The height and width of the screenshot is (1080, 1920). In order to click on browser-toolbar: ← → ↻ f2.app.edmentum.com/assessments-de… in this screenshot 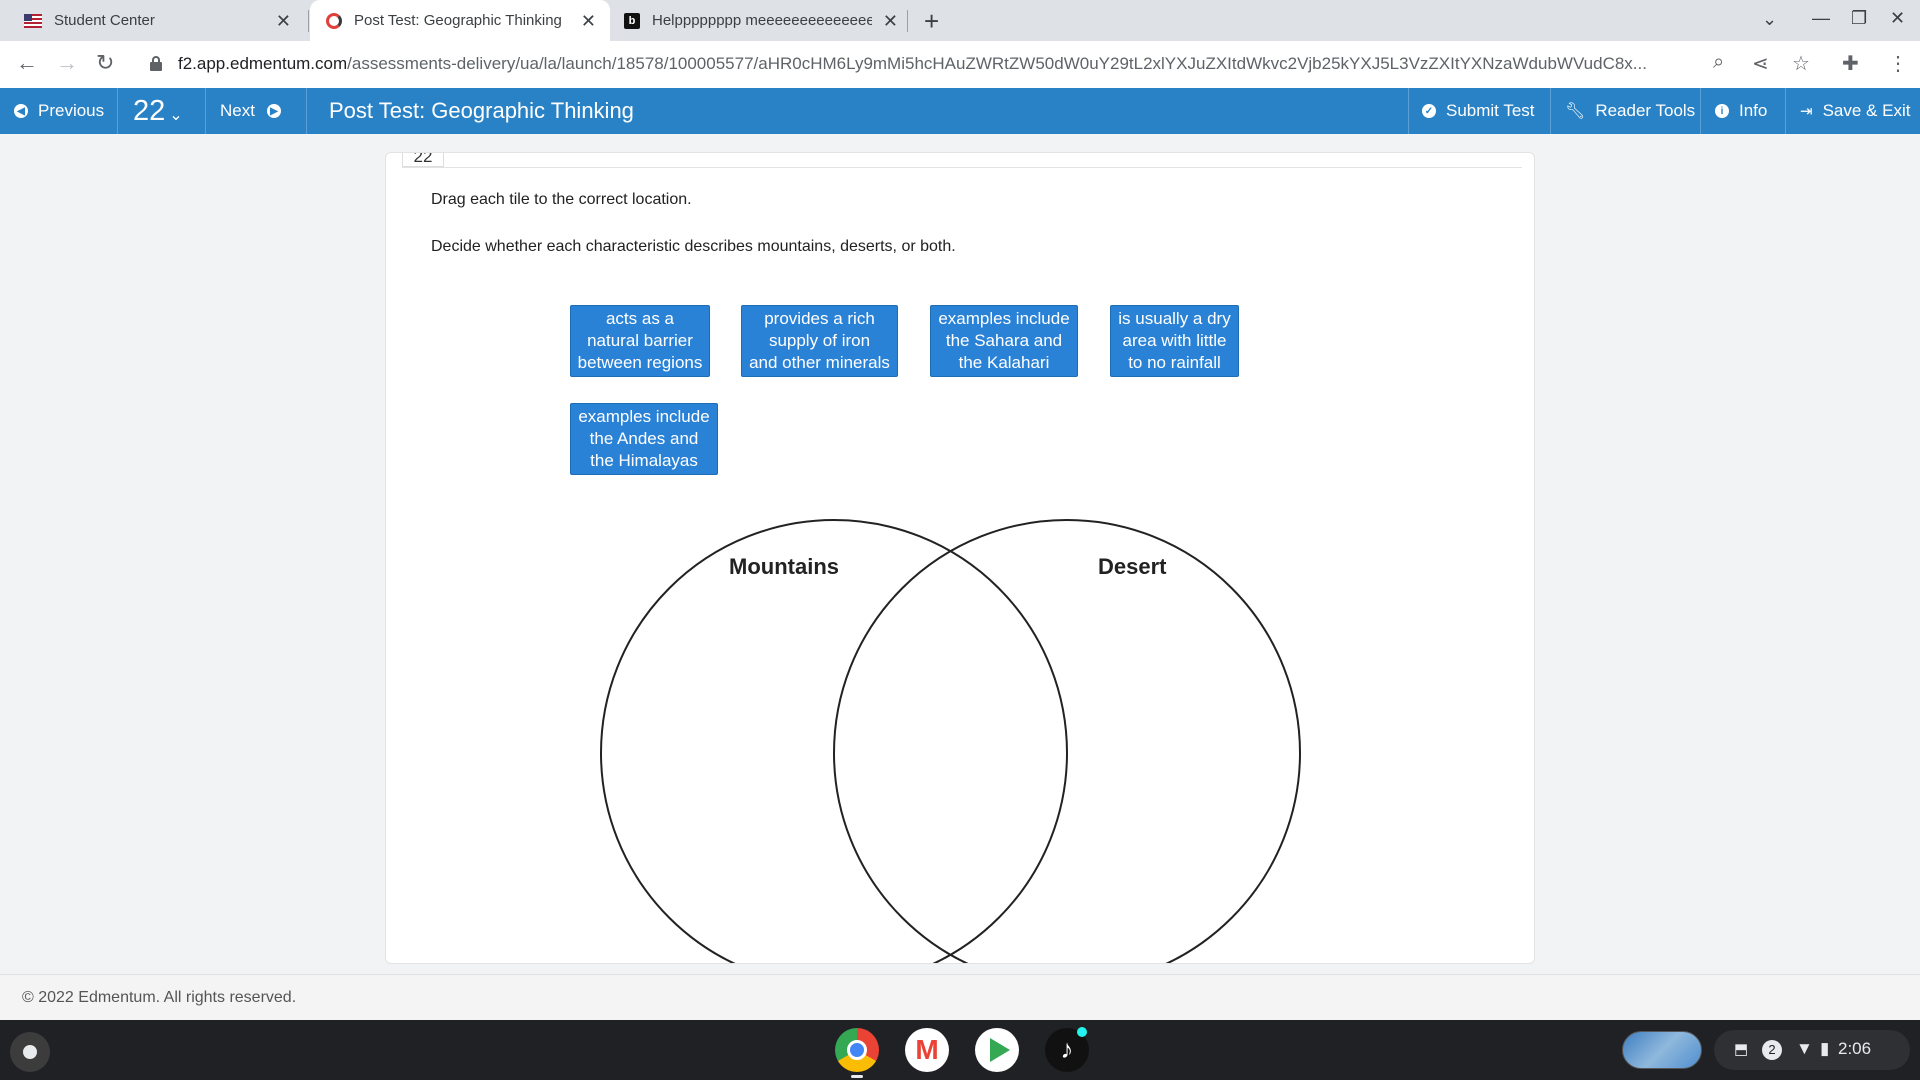, I will do `click(960, 64)`.